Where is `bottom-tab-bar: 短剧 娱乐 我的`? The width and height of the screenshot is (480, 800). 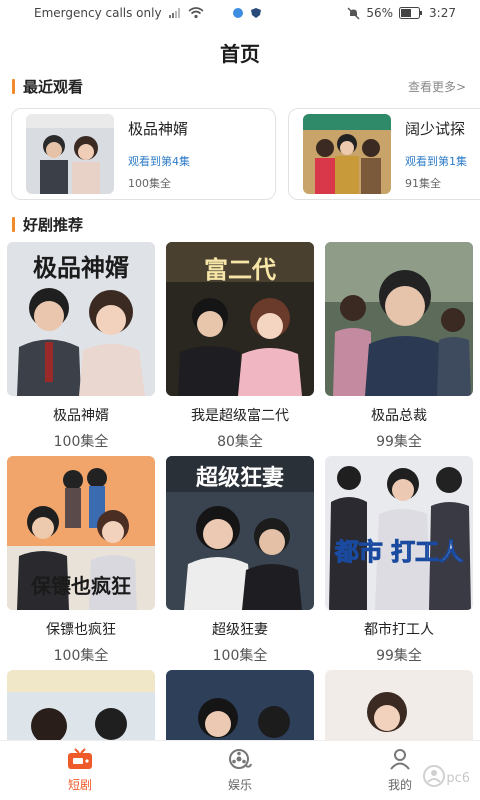 bottom-tab-bar: 短剧 娱乐 我的 is located at coordinates (240, 770).